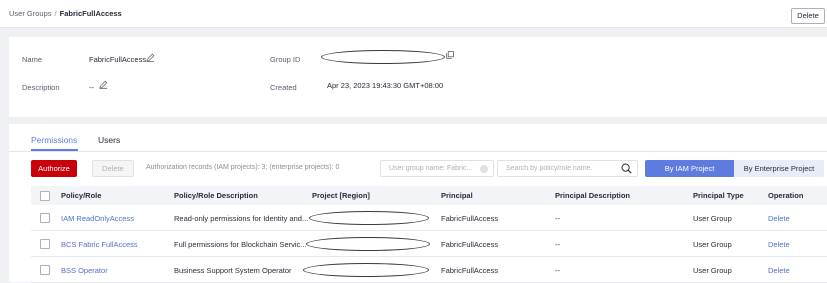 The height and width of the screenshot is (283, 827). What do you see at coordinates (285, 59) in the screenshot?
I see `group-id-label: Group ID` at bounding box center [285, 59].